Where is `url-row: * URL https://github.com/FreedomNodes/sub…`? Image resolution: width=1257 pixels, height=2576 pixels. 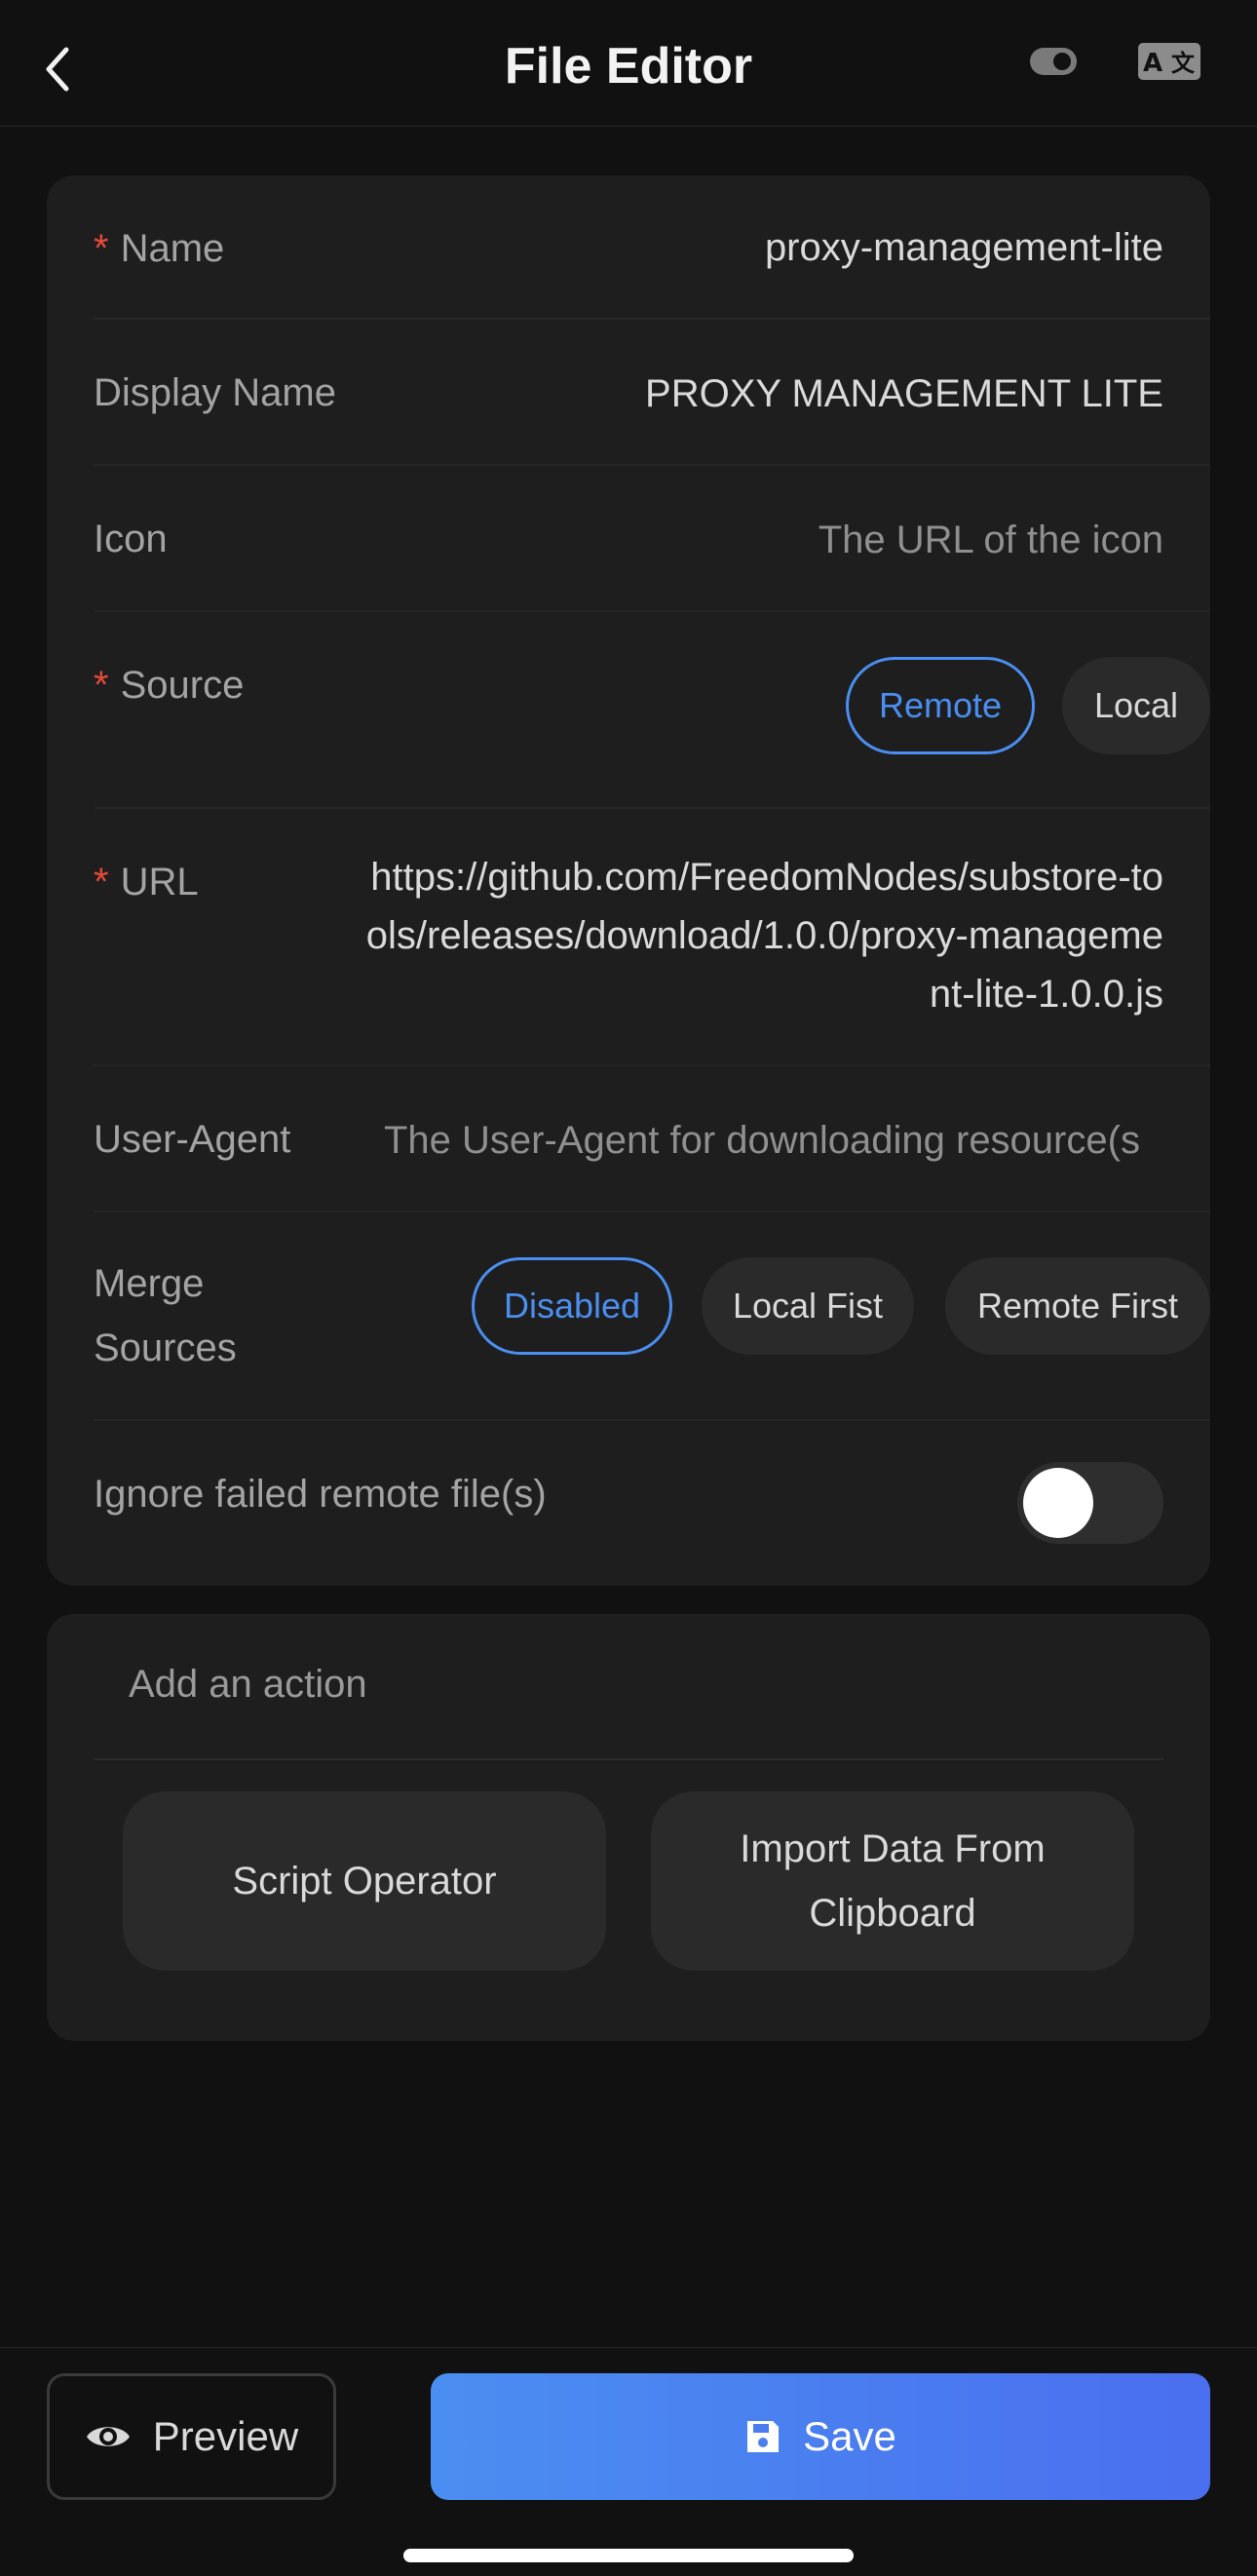 url-row: * URL https://github.com/FreedomNodes/sub… is located at coordinates (652, 937).